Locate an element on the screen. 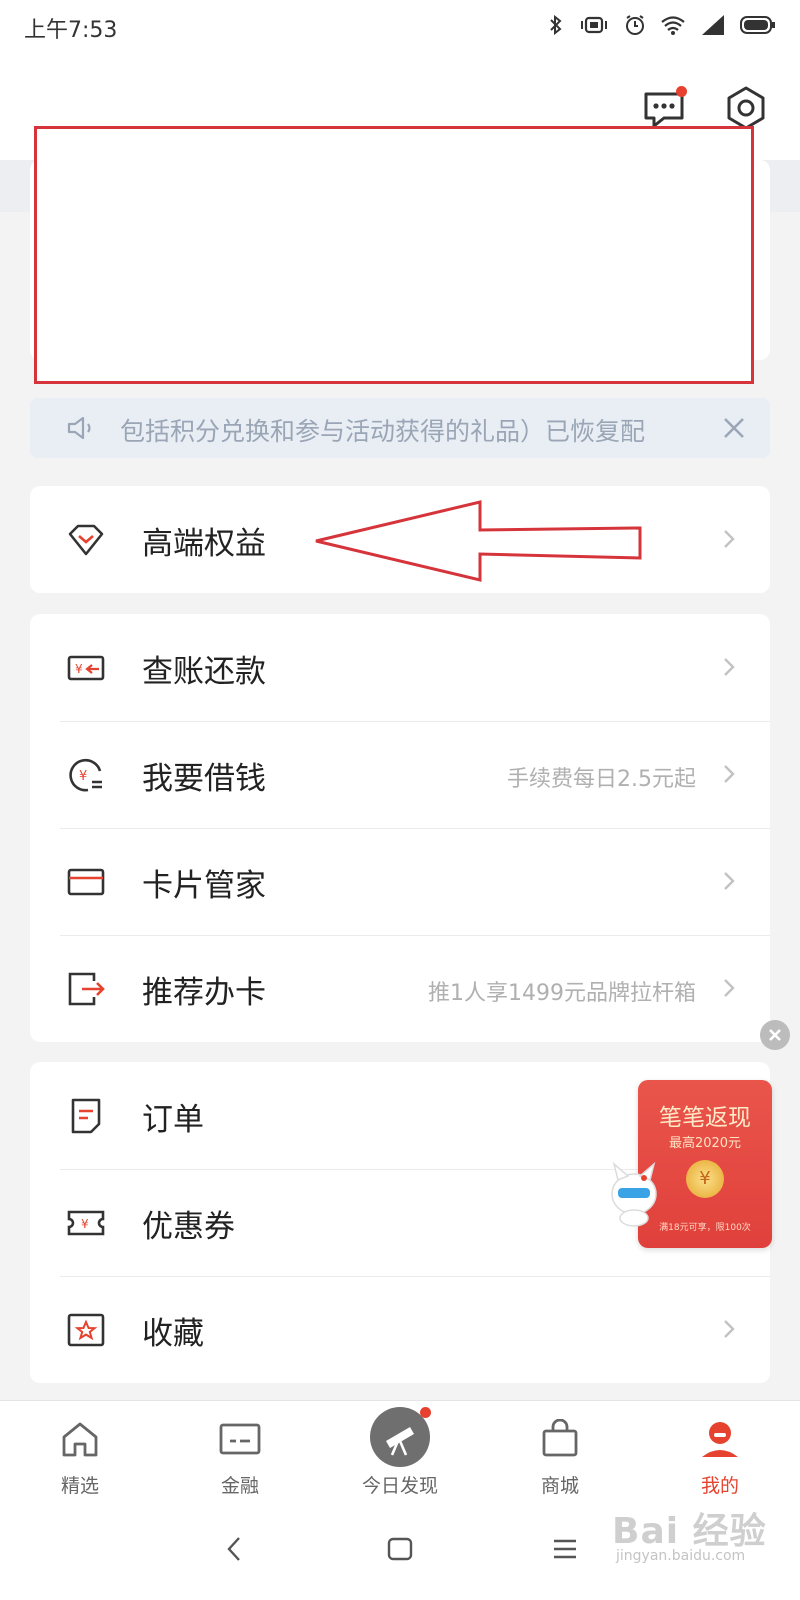 The image size is (800, 1600). cashback-promo: 笔笔返现 最高2020元 ¥ 满18元可享，限100次 is located at coordinates (701, 1145).